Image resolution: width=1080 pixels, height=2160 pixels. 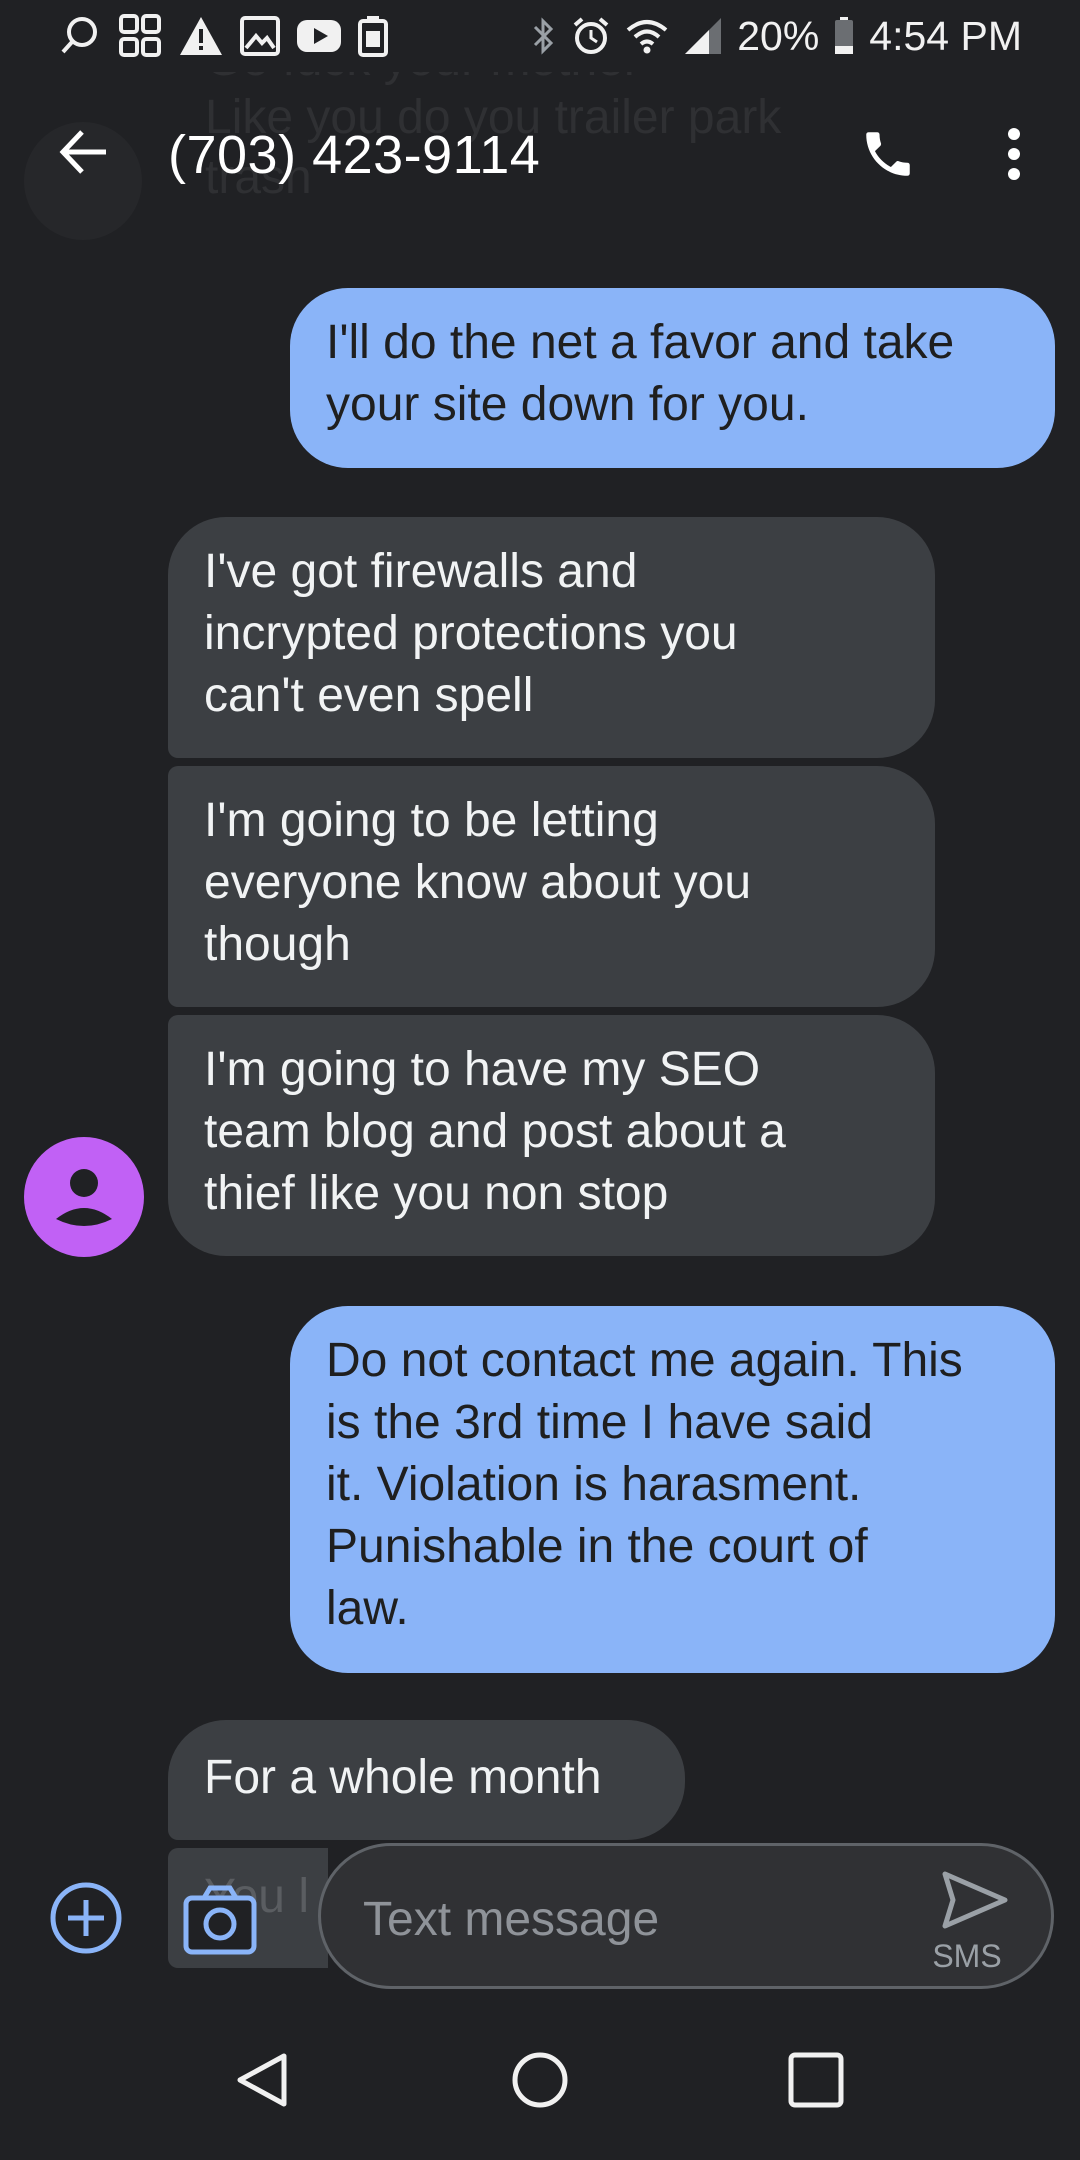 What do you see at coordinates (354, 155) in the screenshot?
I see `contact-title: (703) 423-9114` at bounding box center [354, 155].